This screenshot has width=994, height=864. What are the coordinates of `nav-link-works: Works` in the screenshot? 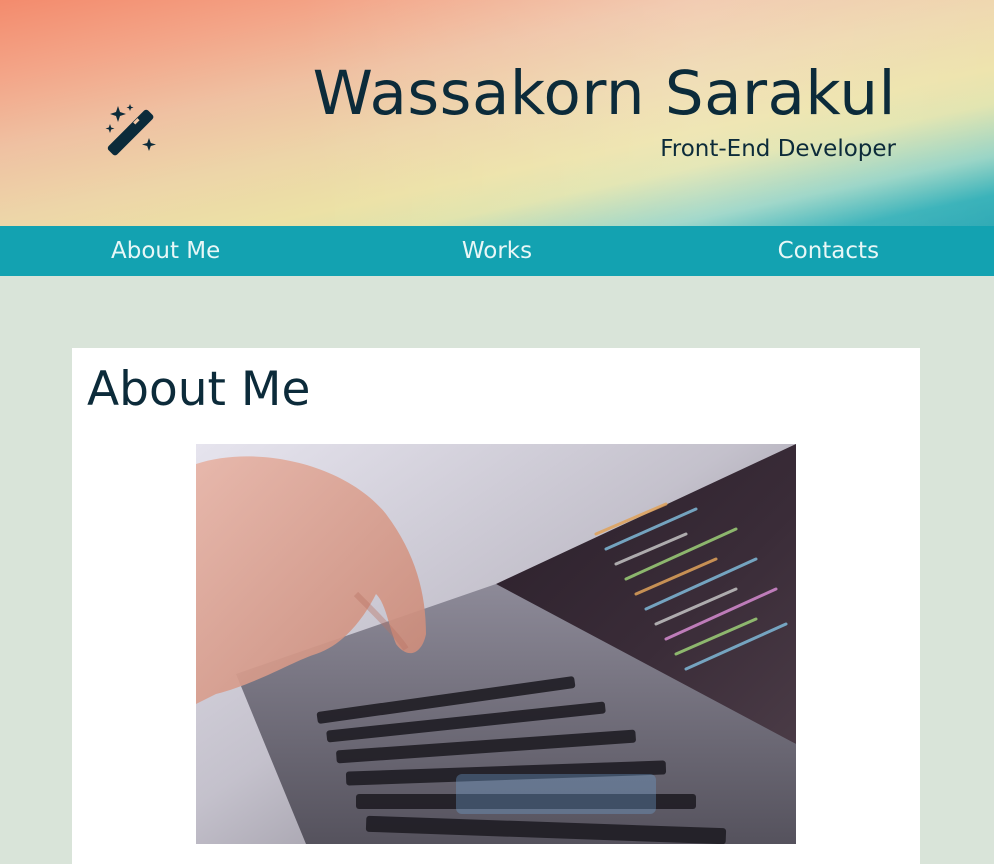 It's located at (496, 251).